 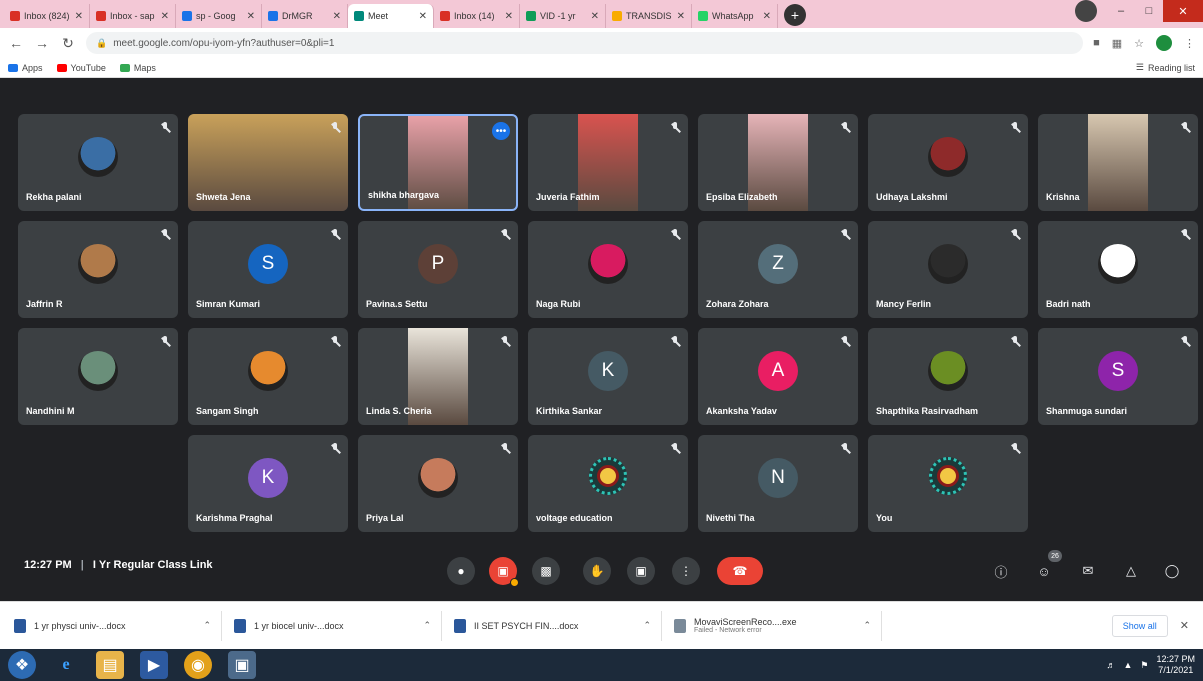 I want to click on participant-tile: Priya Lal, so click(x=438, y=483).